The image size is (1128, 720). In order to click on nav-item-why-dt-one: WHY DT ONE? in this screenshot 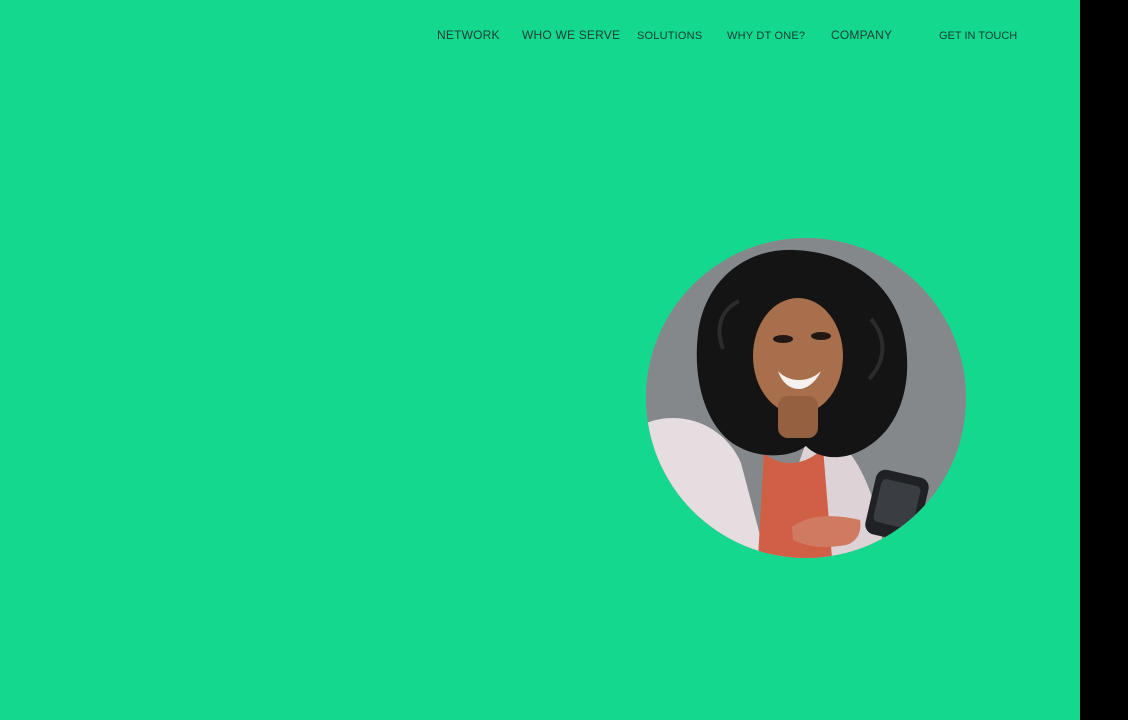, I will do `click(766, 36)`.